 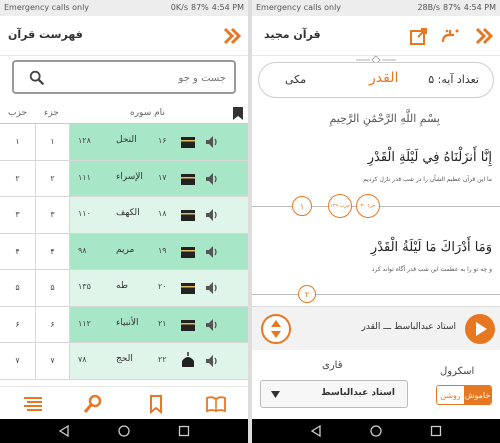 What do you see at coordinates (162, 323) in the screenshot?
I see `surah-number: ۲۱` at bounding box center [162, 323].